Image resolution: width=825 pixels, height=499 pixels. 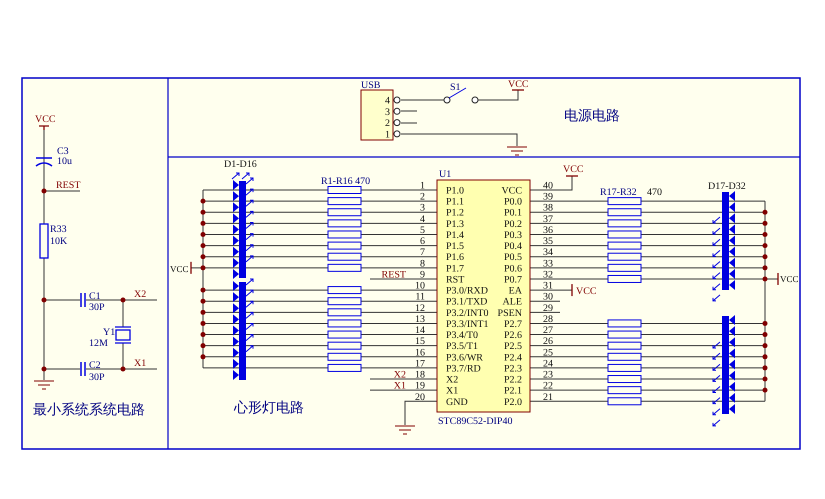 What do you see at coordinates (548, 286) in the screenshot?
I see `pin-number: 31` at bounding box center [548, 286].